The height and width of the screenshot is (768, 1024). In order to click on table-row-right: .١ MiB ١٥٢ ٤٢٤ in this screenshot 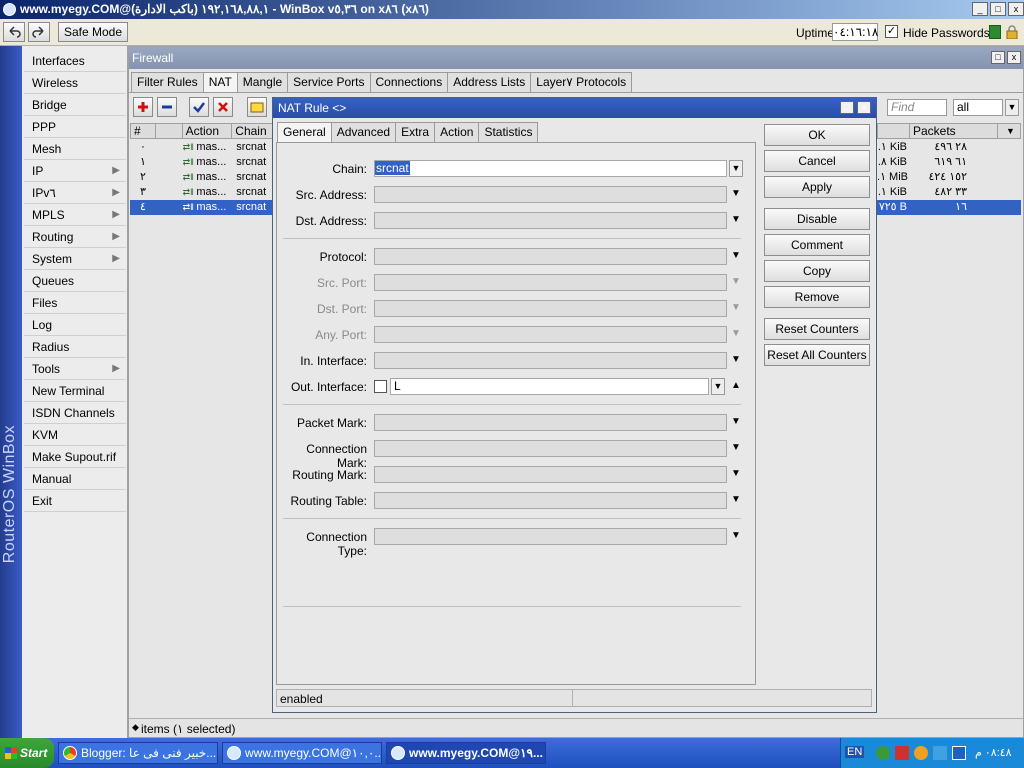, I will do `click(949, 177)`.